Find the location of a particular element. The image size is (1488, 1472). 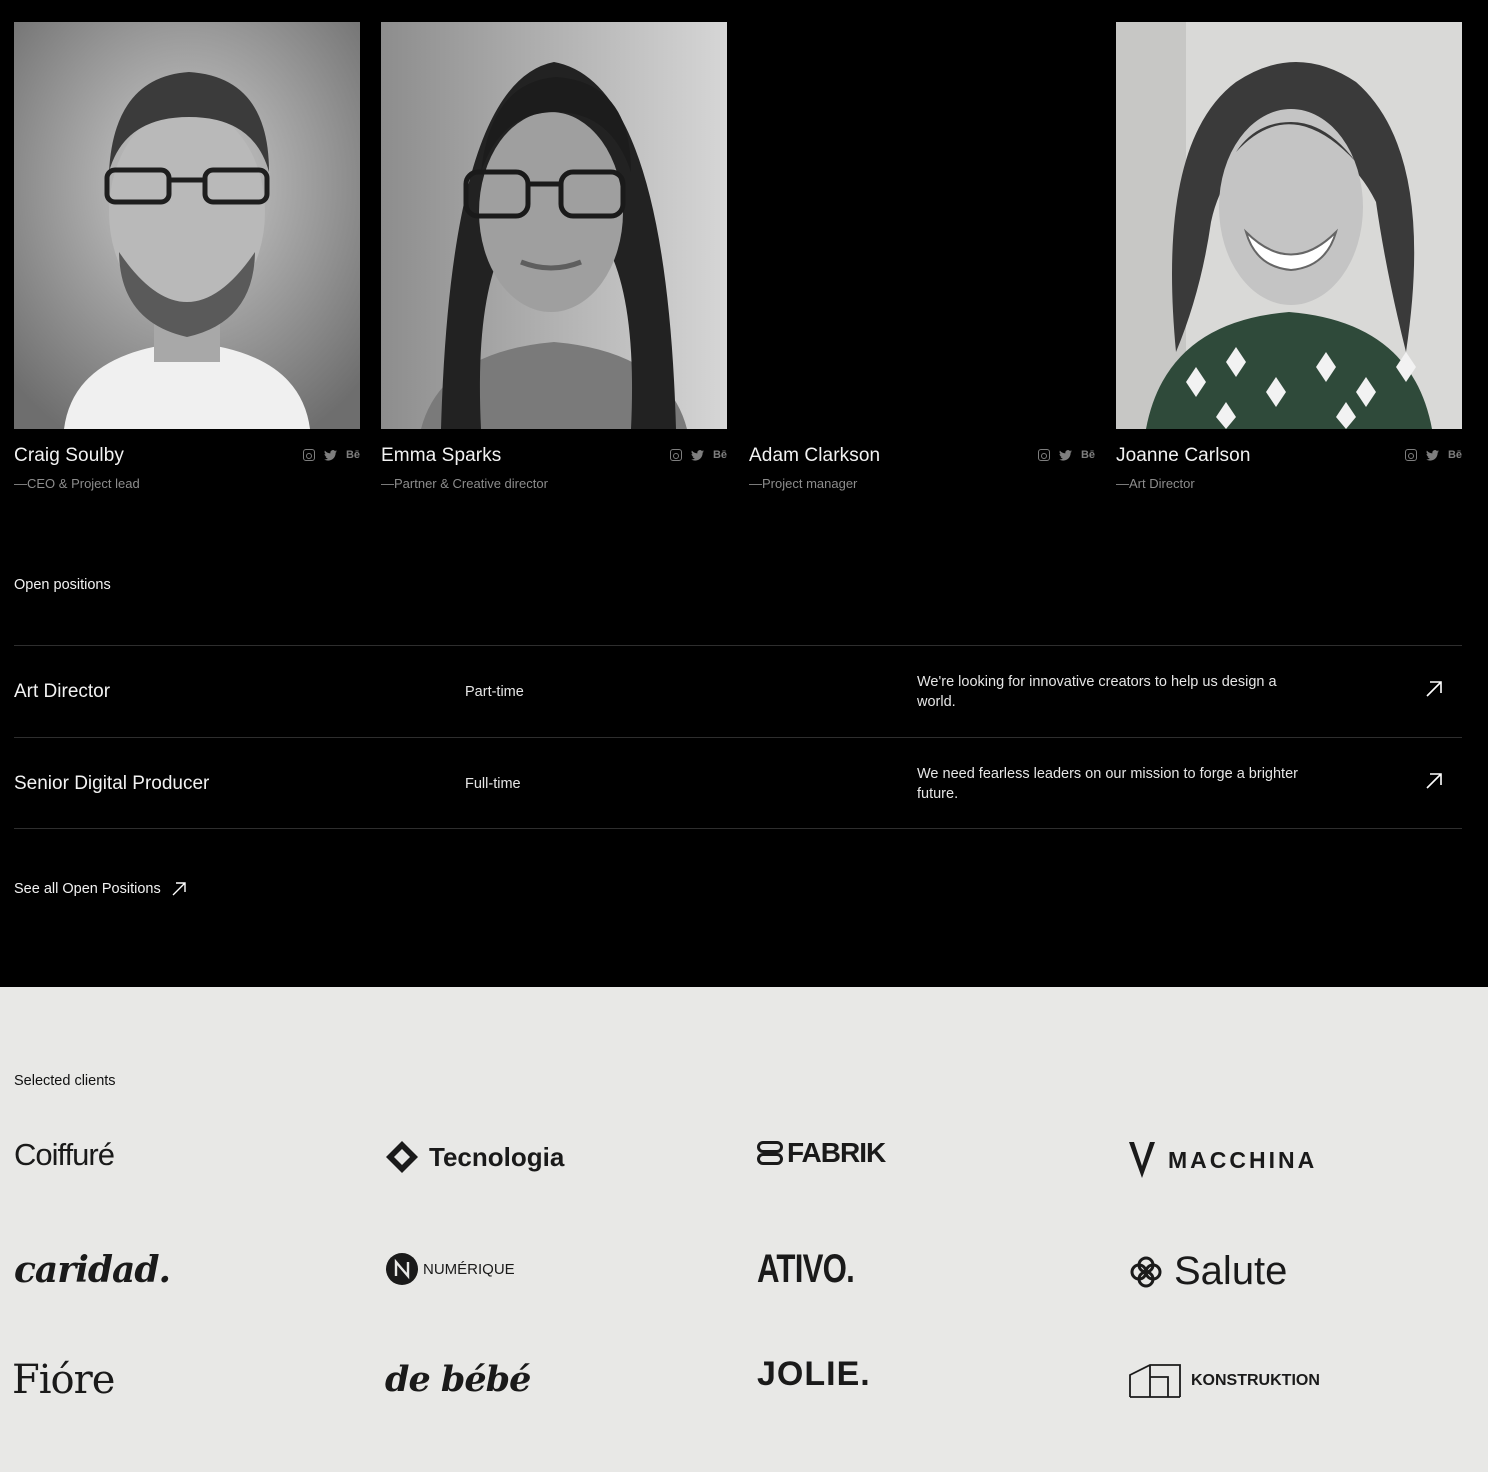

numerique-mark-icon is located at coordinates (402, 1269).